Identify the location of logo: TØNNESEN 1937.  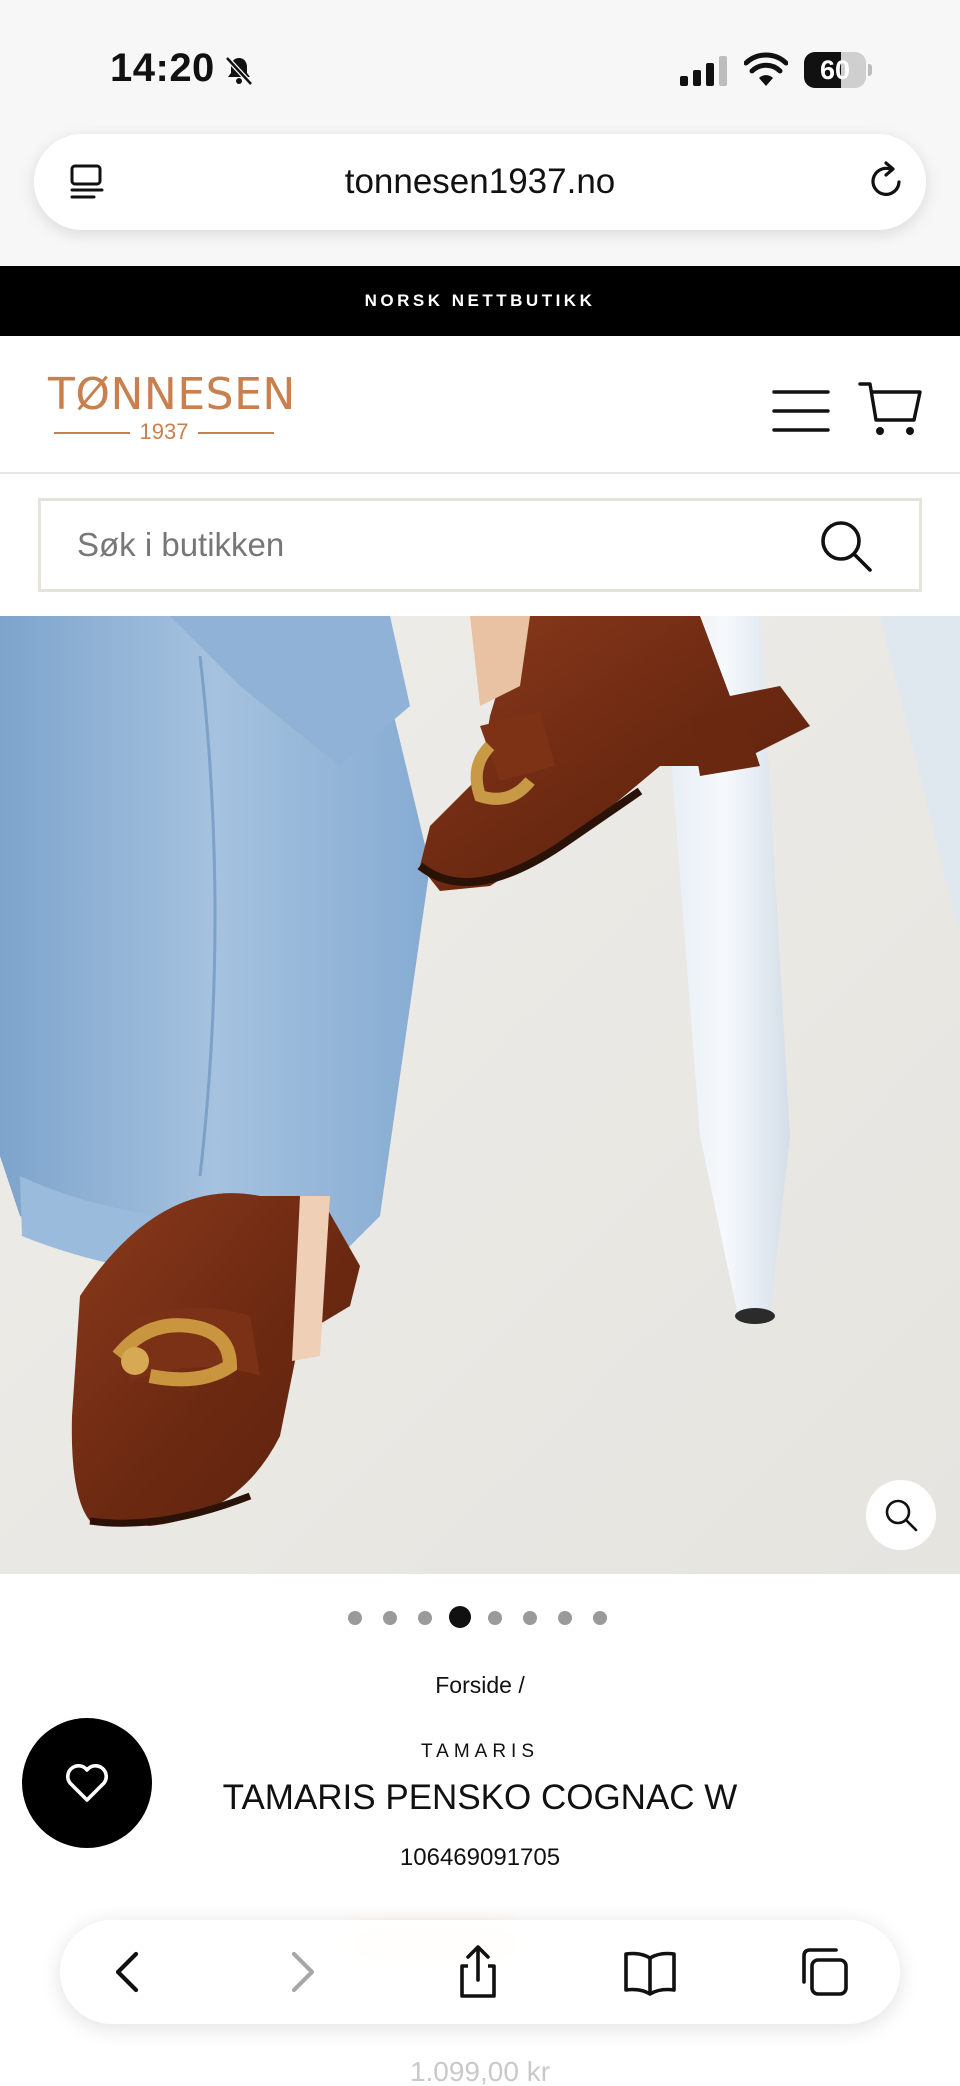
(172, 407).